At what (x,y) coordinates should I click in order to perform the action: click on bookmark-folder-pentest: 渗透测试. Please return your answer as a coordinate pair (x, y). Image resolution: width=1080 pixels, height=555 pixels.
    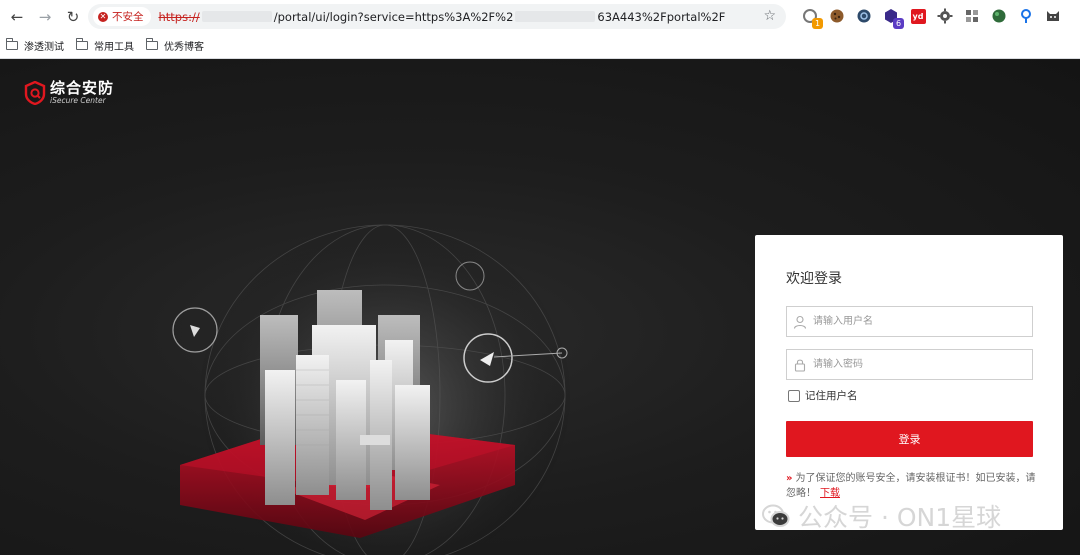
    Looking at the image, I should click on (34, 45).